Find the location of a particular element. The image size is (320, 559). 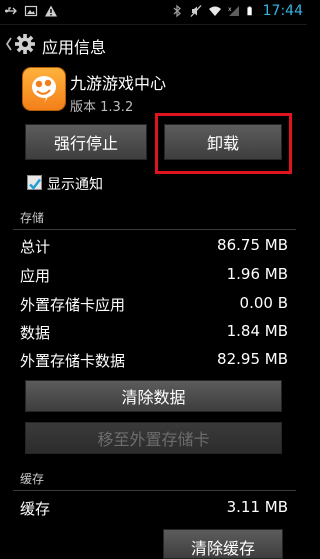

clear-data-button: 清除数据 is located at coordinates (153, 396).